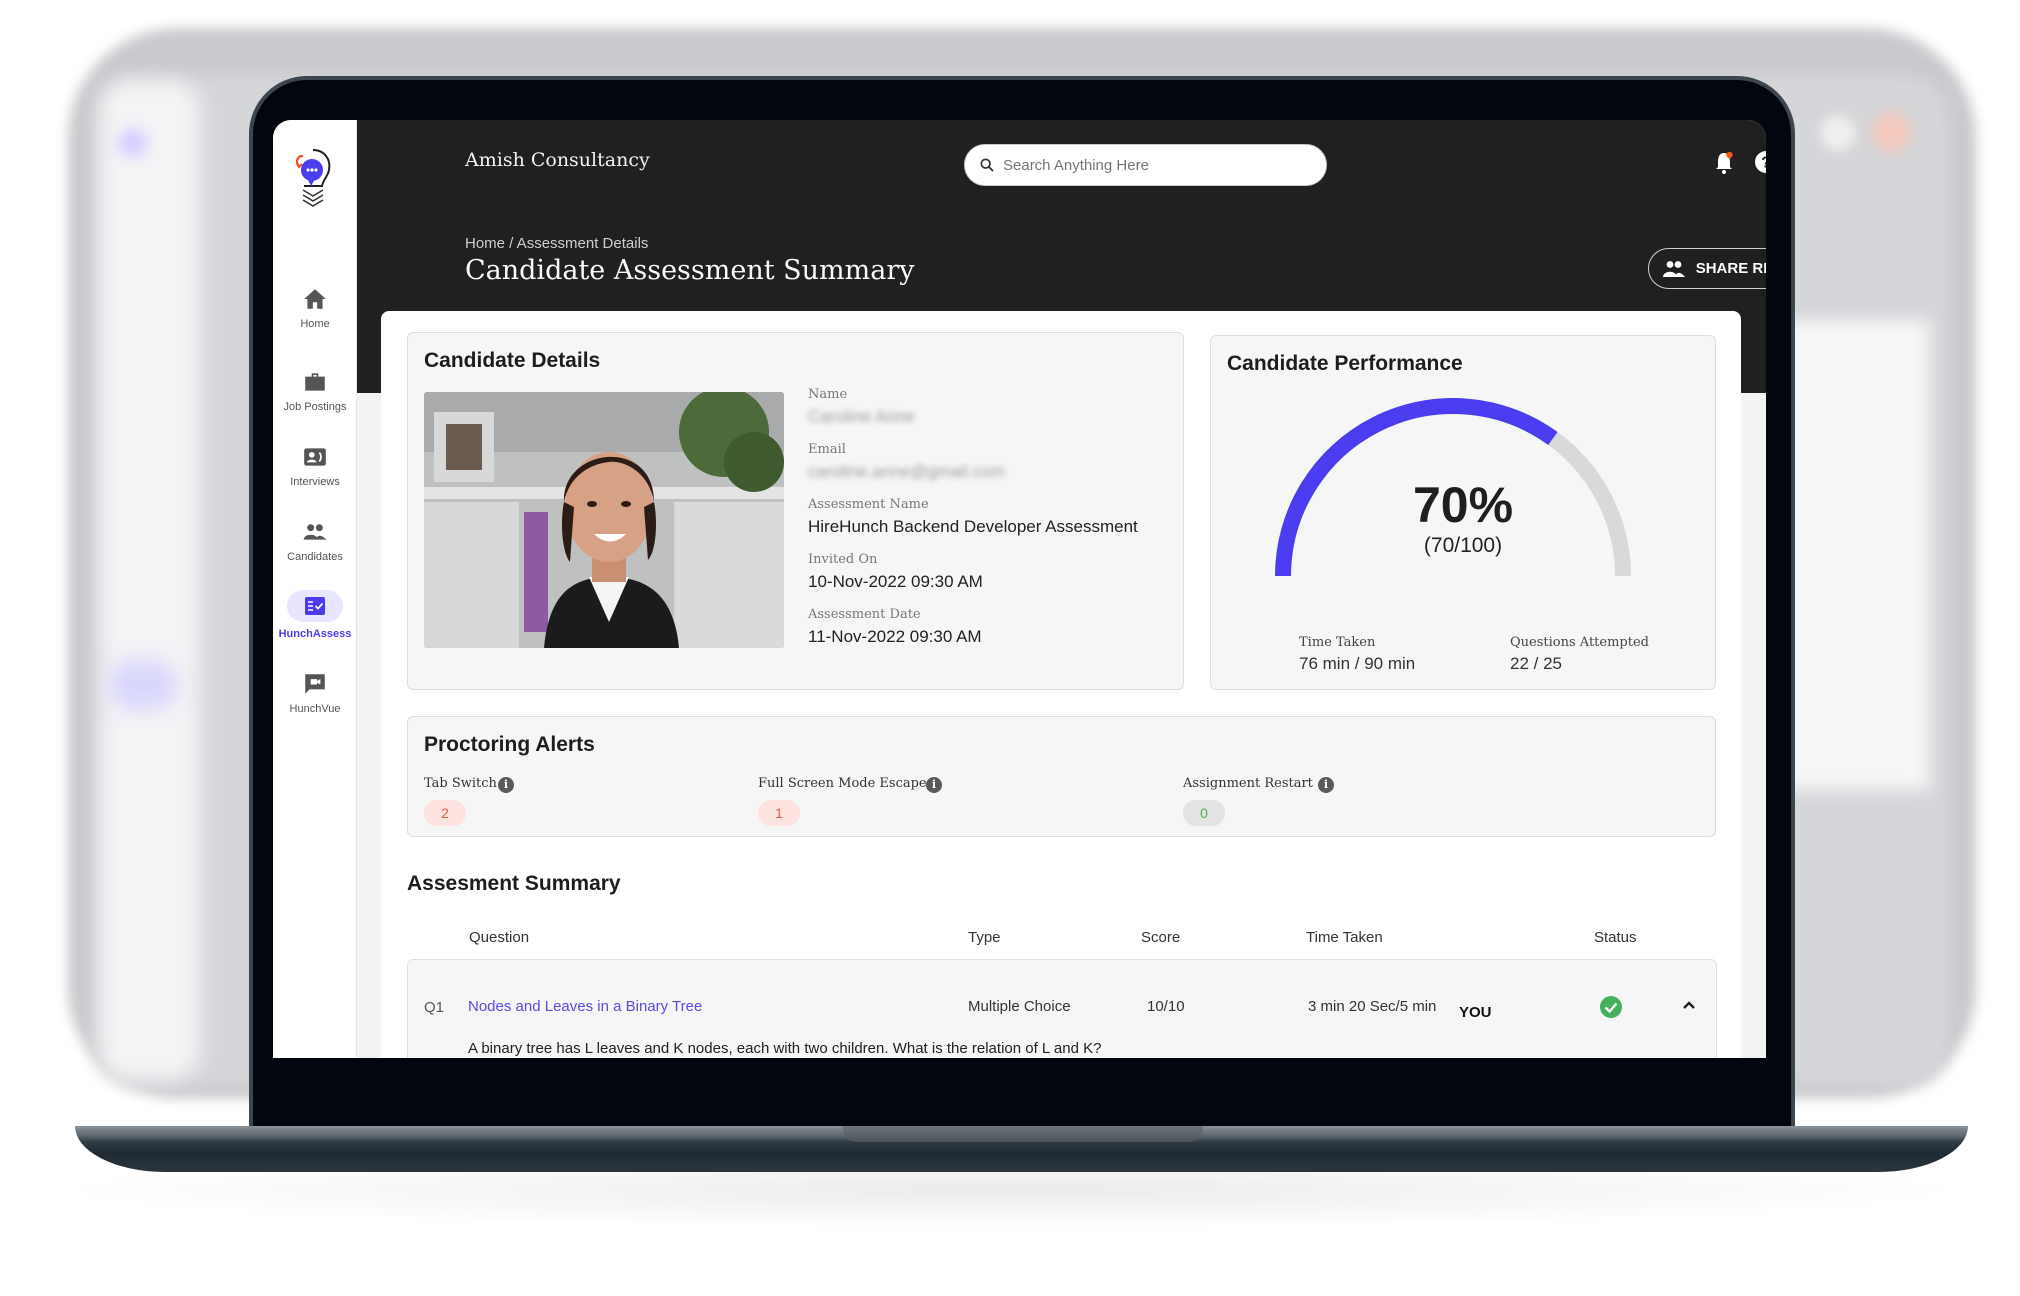  Describe the element at coordinates (1019, 1006) in the screenshot. I see `question-type: Multiple Choice` at that location.